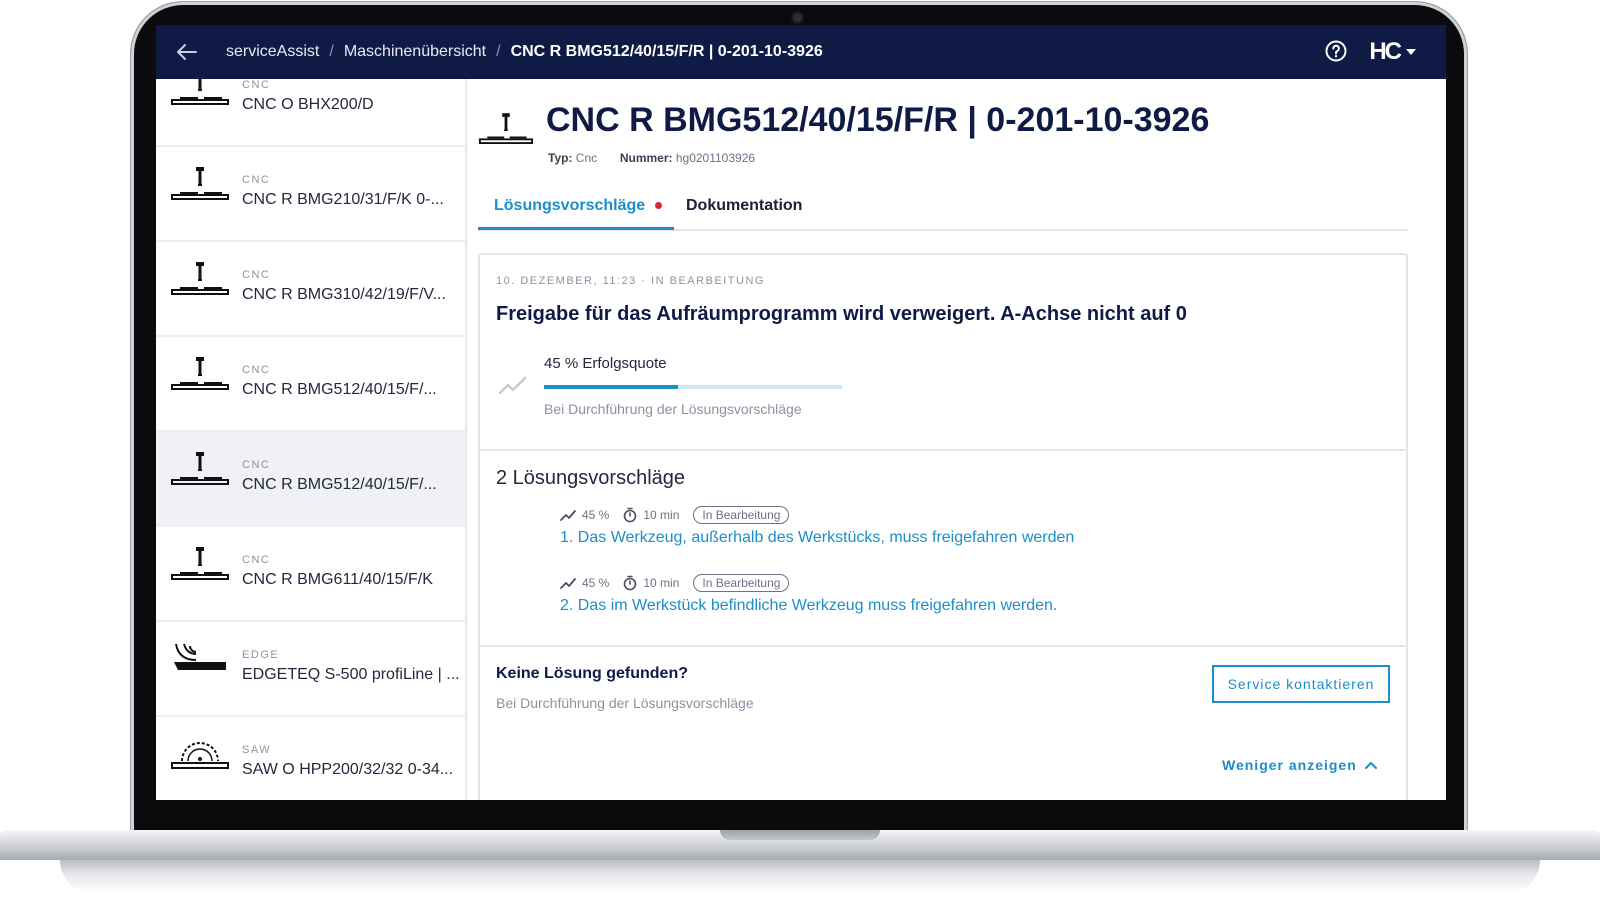 This screenshot has height=900, width=1600. I want to click on saw-machine-icon, so click(200, 755).